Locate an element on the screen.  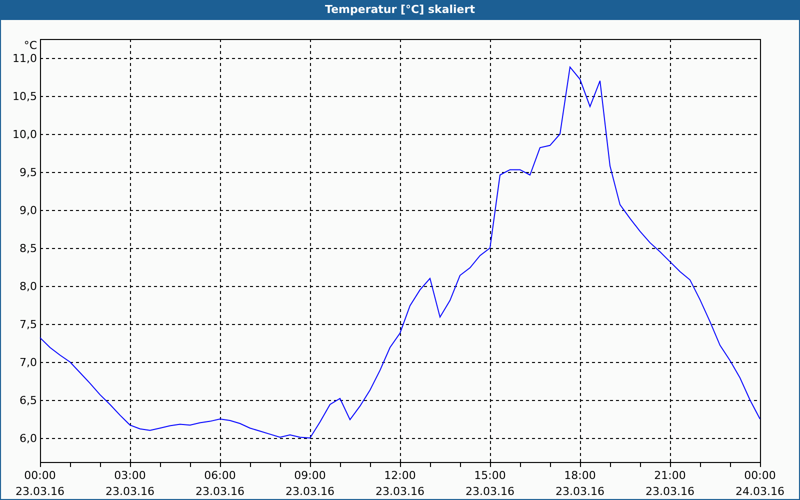
window-title: Temperatur [°C] skaliert is located at coordinates (400, 10).